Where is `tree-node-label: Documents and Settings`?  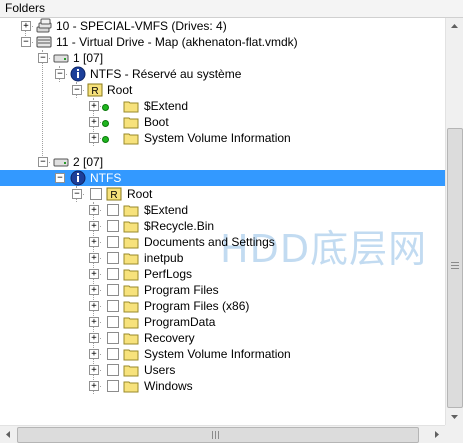
tree-node-label: Documents and Settings is located at coordinates (209, 242).